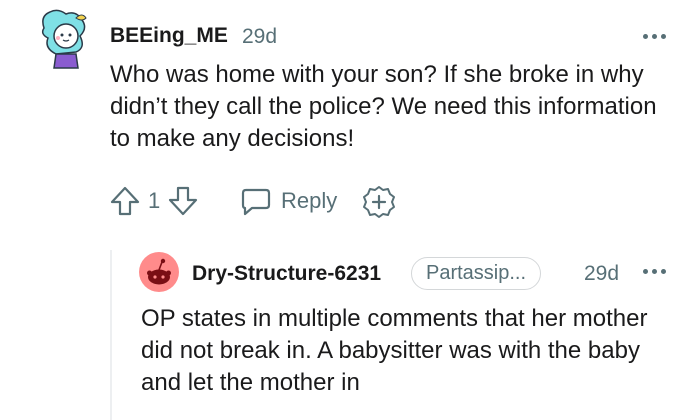 Image resolution: width=700 pixels, height=420 pixels. What do you see at coordinates (183, 201) in the screenshot?
I see `downvote-icon` at bounding box center [183, 201].